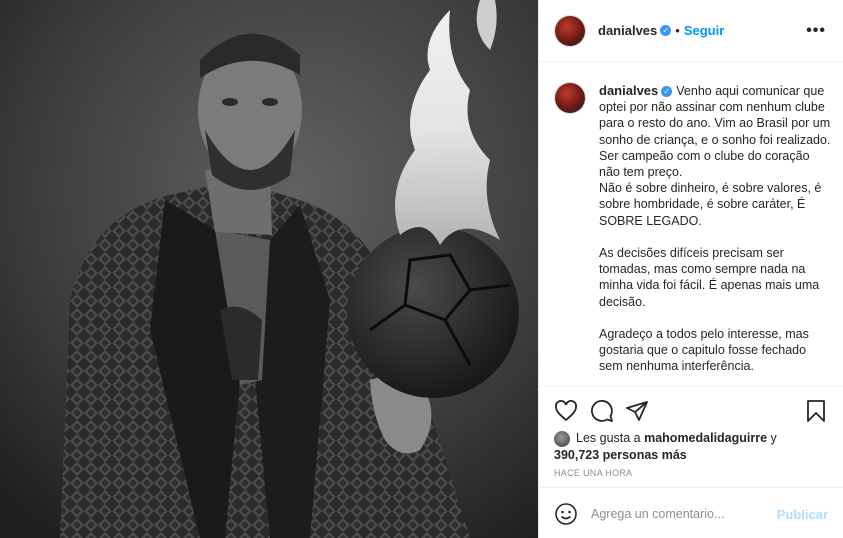  Describe the element at coordinates (627, 30) in the screenshot. I see `author-username: danialves` at that location.